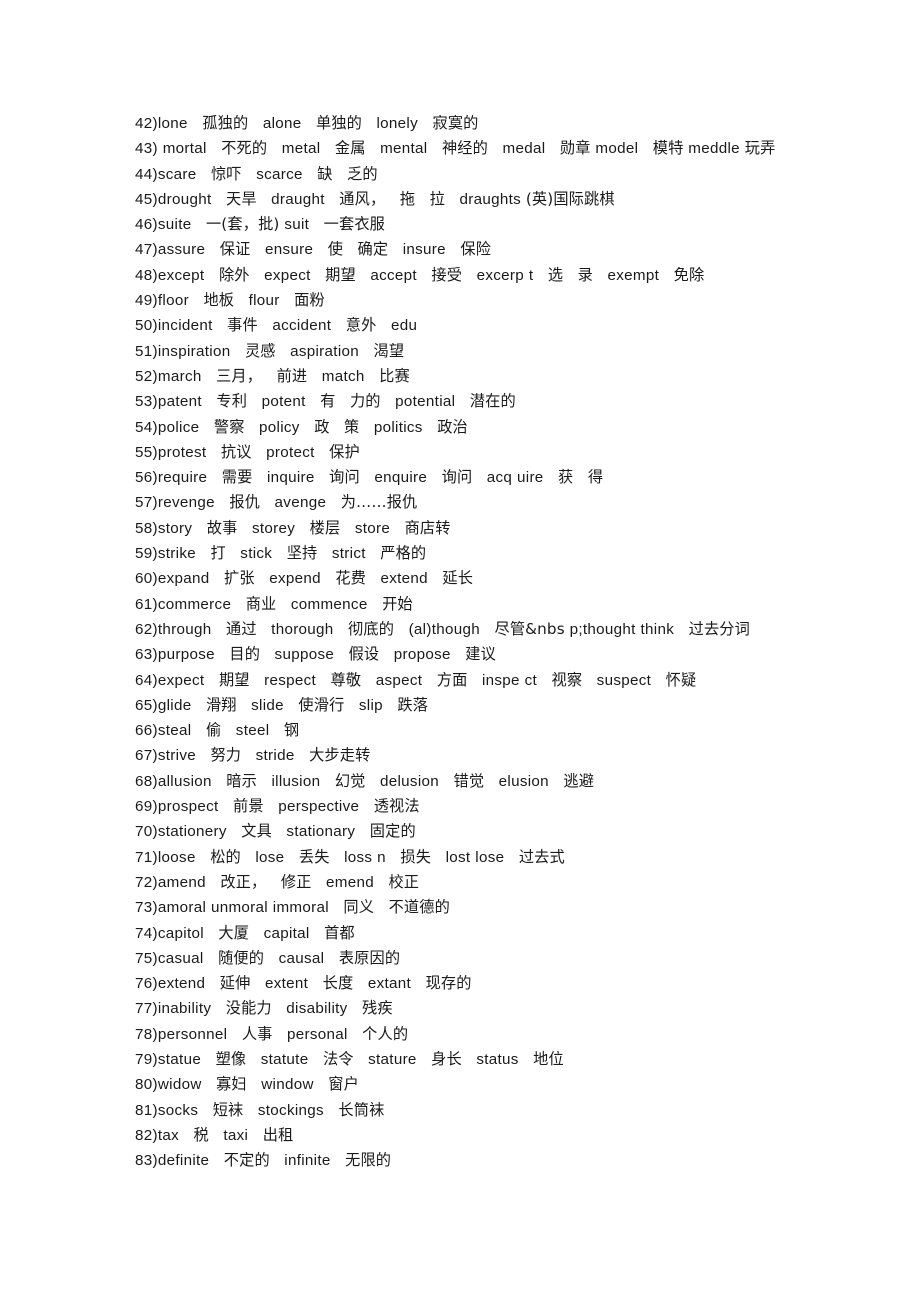 The width and height of the screenshot is (920, 1302). I want to click on english-word: purpose, so click(186, 655).